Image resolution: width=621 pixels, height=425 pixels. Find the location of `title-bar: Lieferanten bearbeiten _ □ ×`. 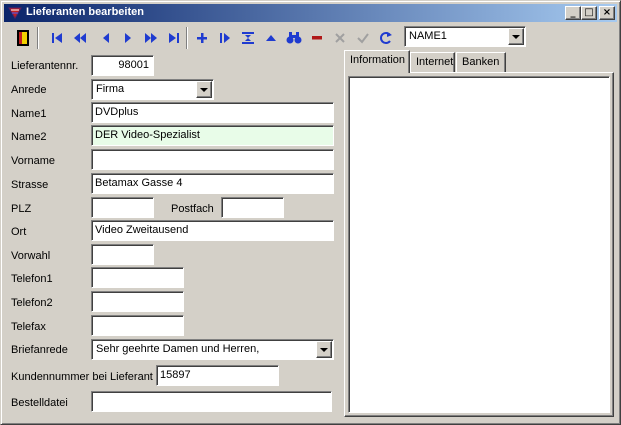

title-bar: Lieferanten bearbeiten _ □ × is located at coordinates (310, 13).